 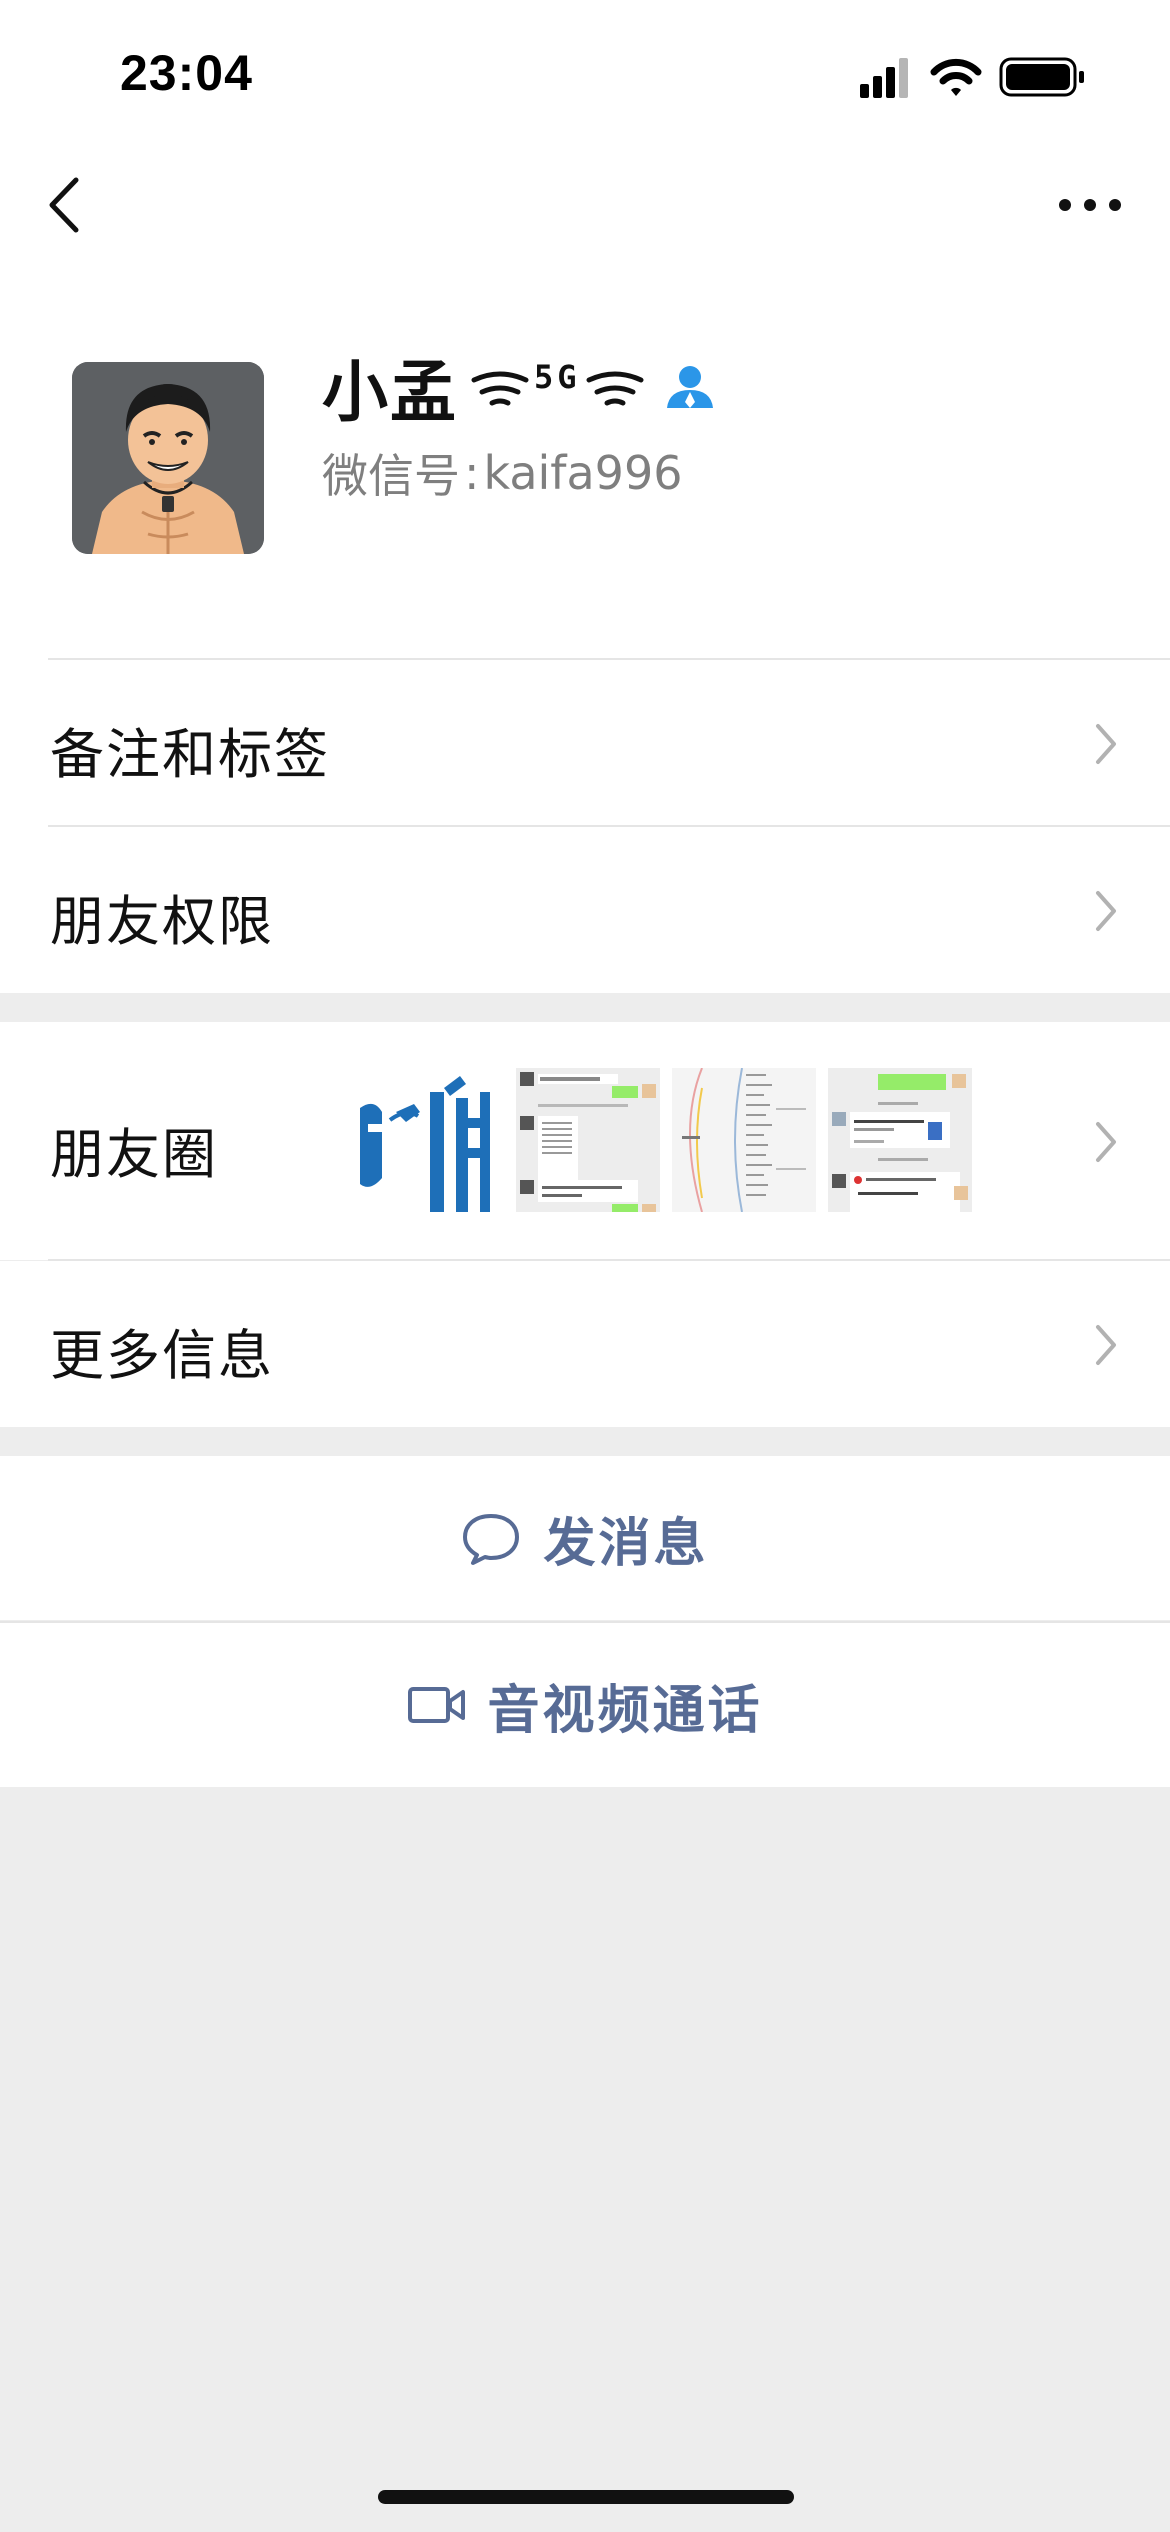 I want to click on back-button, so click(x=65, y=205).